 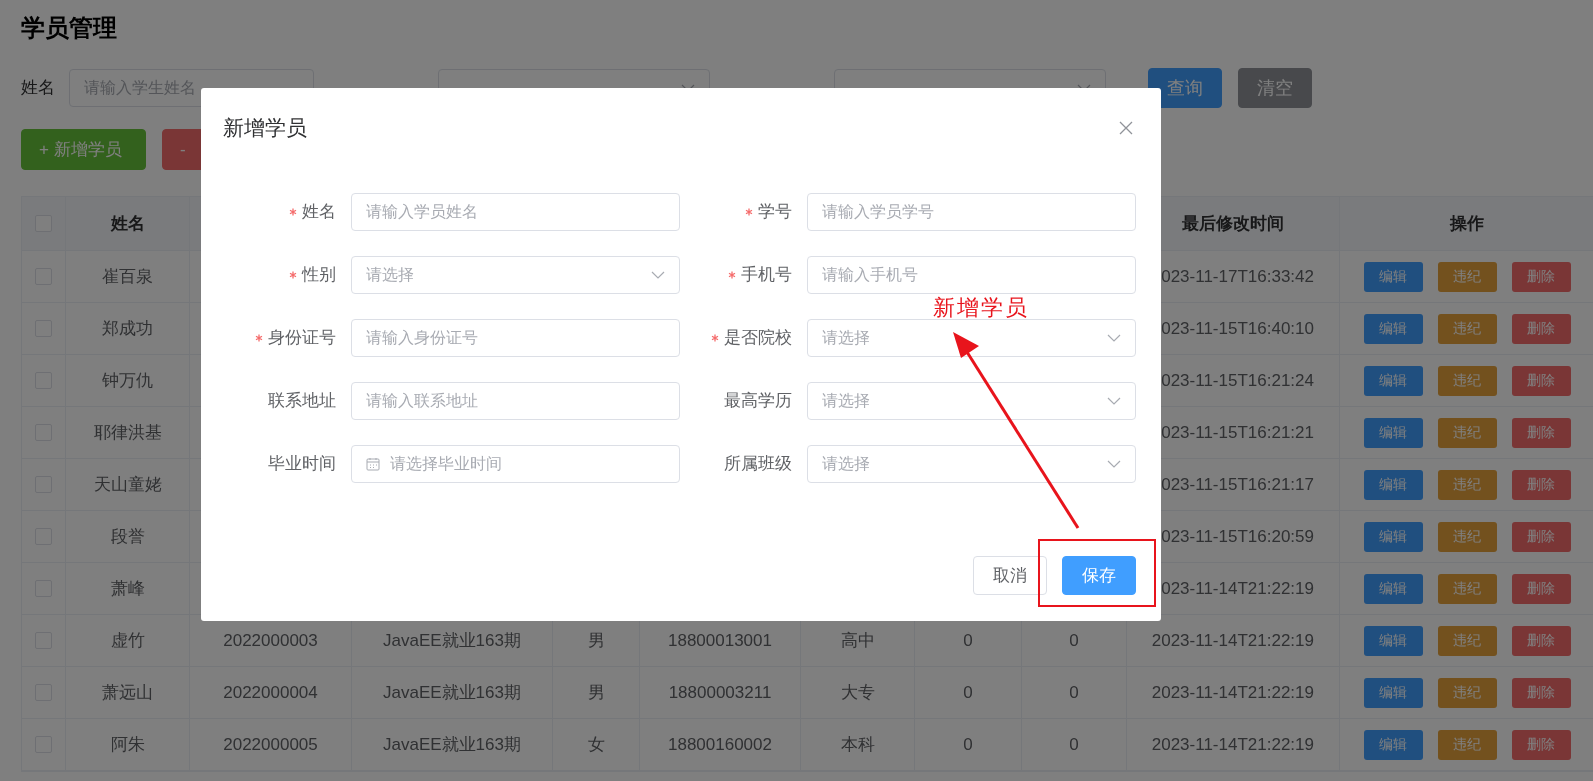 What do you see at coordinates (127, 484) in the screenshot?
I see `table-cell-text: 天山童姥` at bounding box center [127, 484].